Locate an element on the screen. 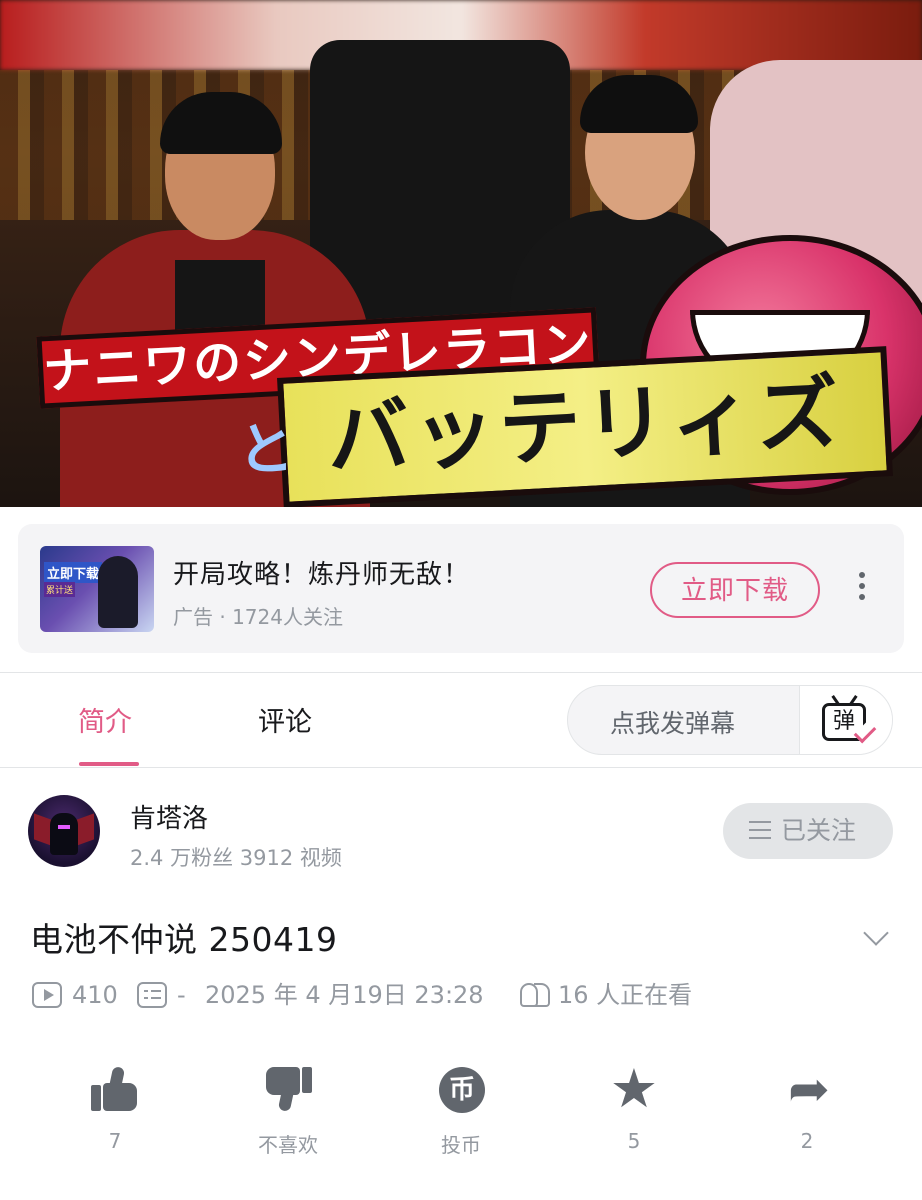  coin-icon: 币 is located at coordinates (461, 1089).